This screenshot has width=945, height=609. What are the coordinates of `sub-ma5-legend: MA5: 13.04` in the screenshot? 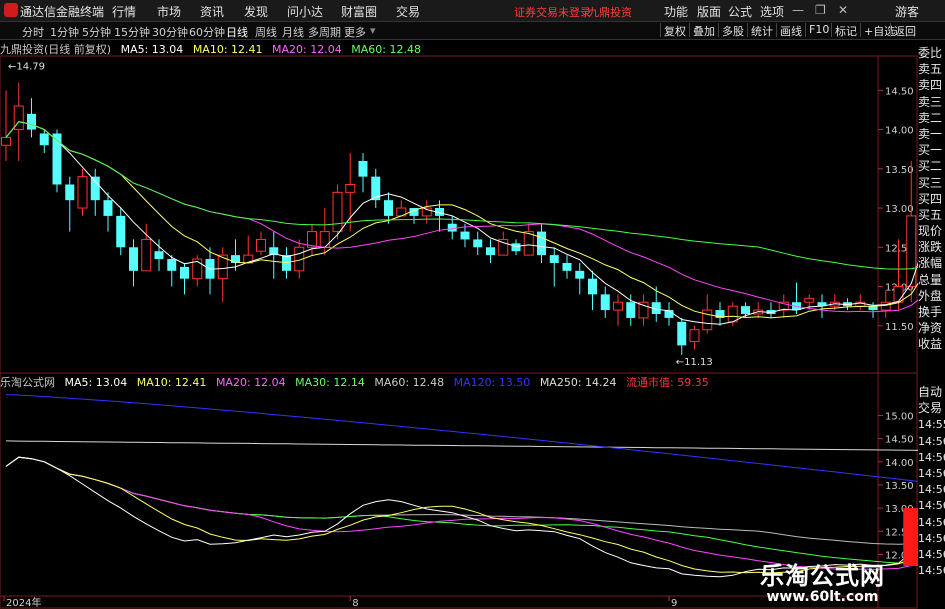 It's located at (96, 382).